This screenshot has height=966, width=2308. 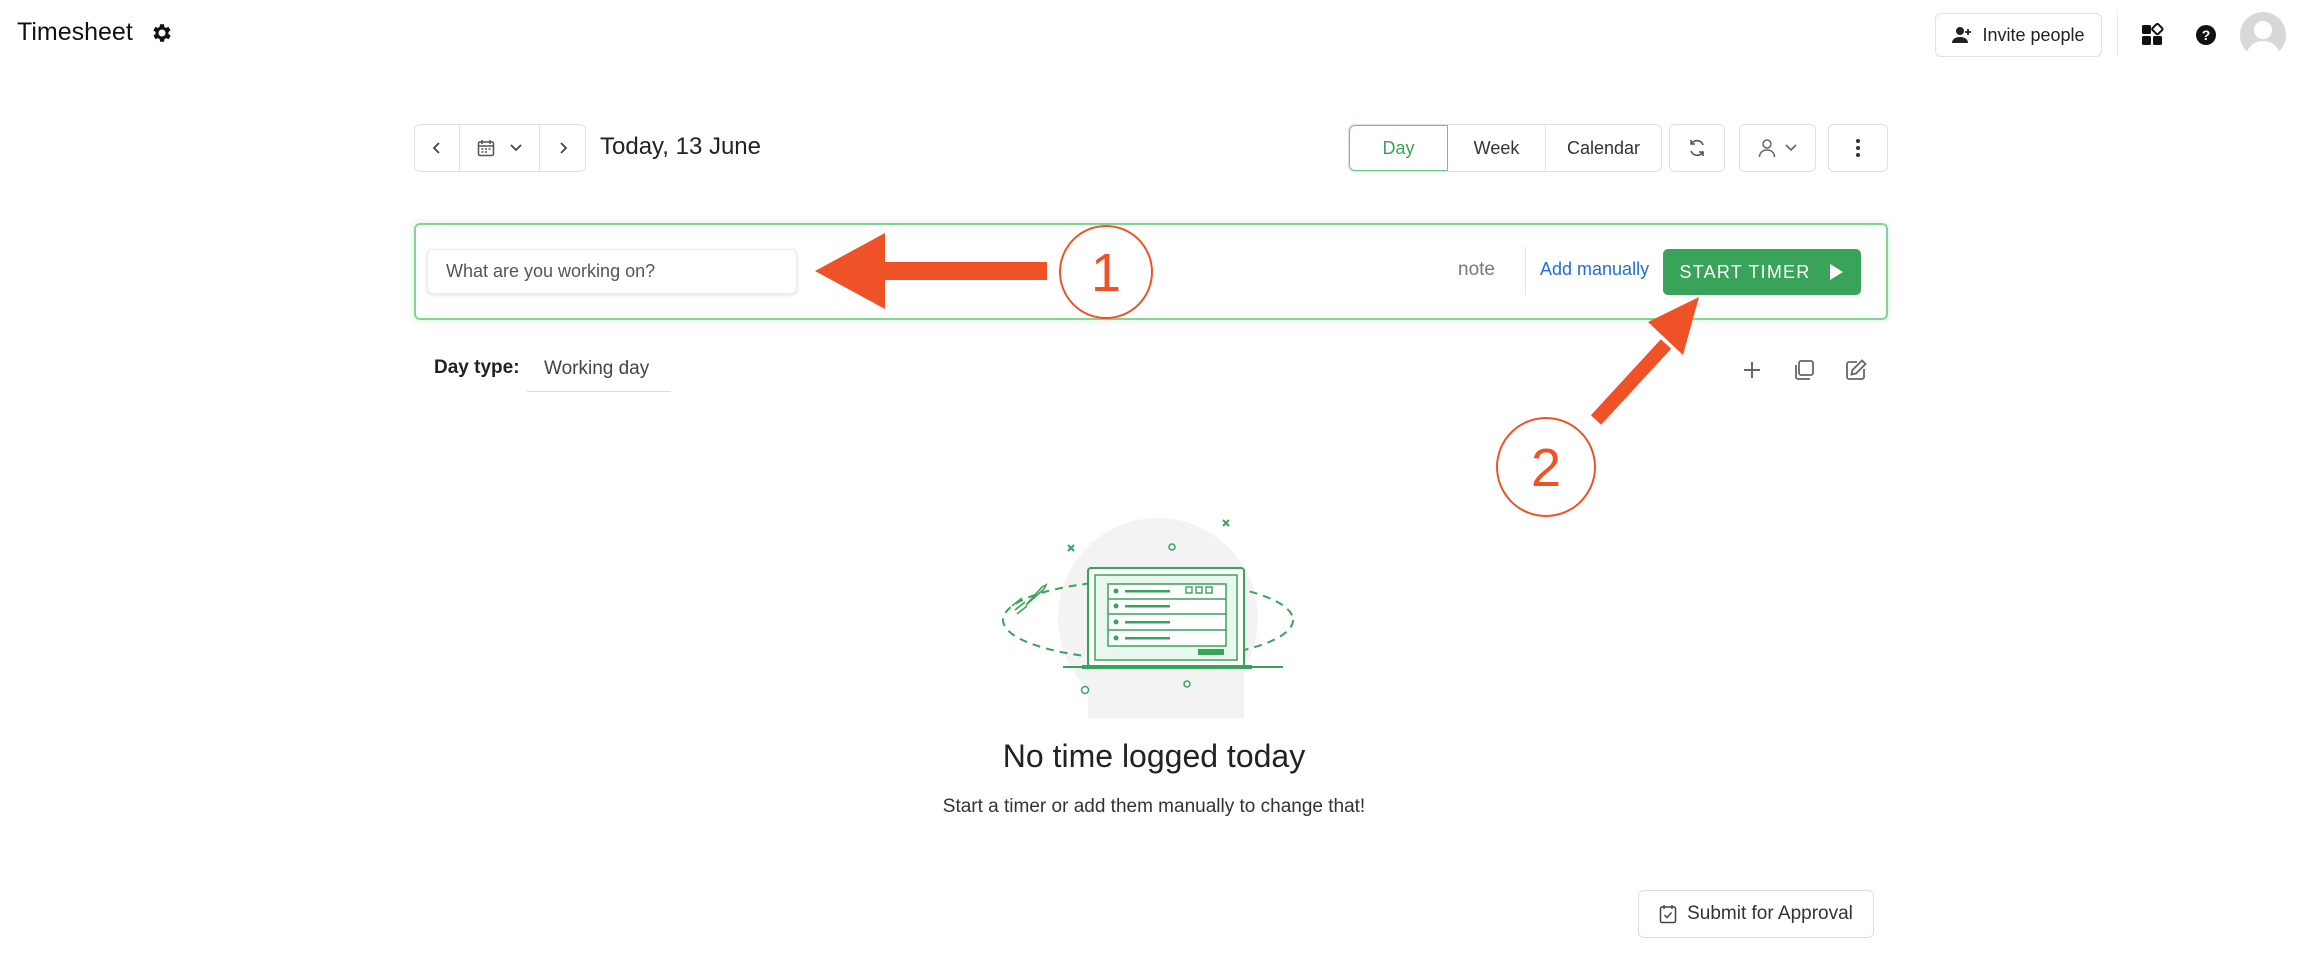 What do you see at coordinates (2033, 34) in the screenshot?
I see `invite-people-label: Invite people` at bounding box center [2033, 34].